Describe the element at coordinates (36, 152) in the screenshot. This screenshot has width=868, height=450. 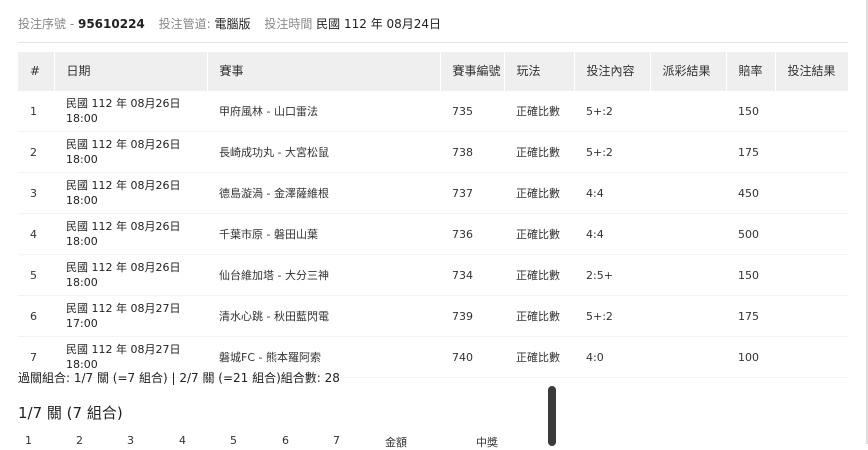
I see `row-index: 2` at that location.